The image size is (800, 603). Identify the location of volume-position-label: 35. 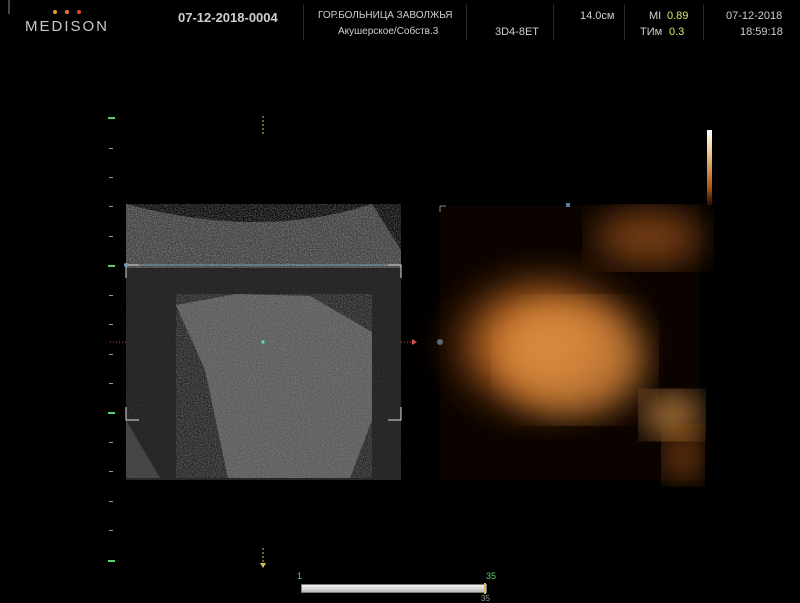
(485, 598).